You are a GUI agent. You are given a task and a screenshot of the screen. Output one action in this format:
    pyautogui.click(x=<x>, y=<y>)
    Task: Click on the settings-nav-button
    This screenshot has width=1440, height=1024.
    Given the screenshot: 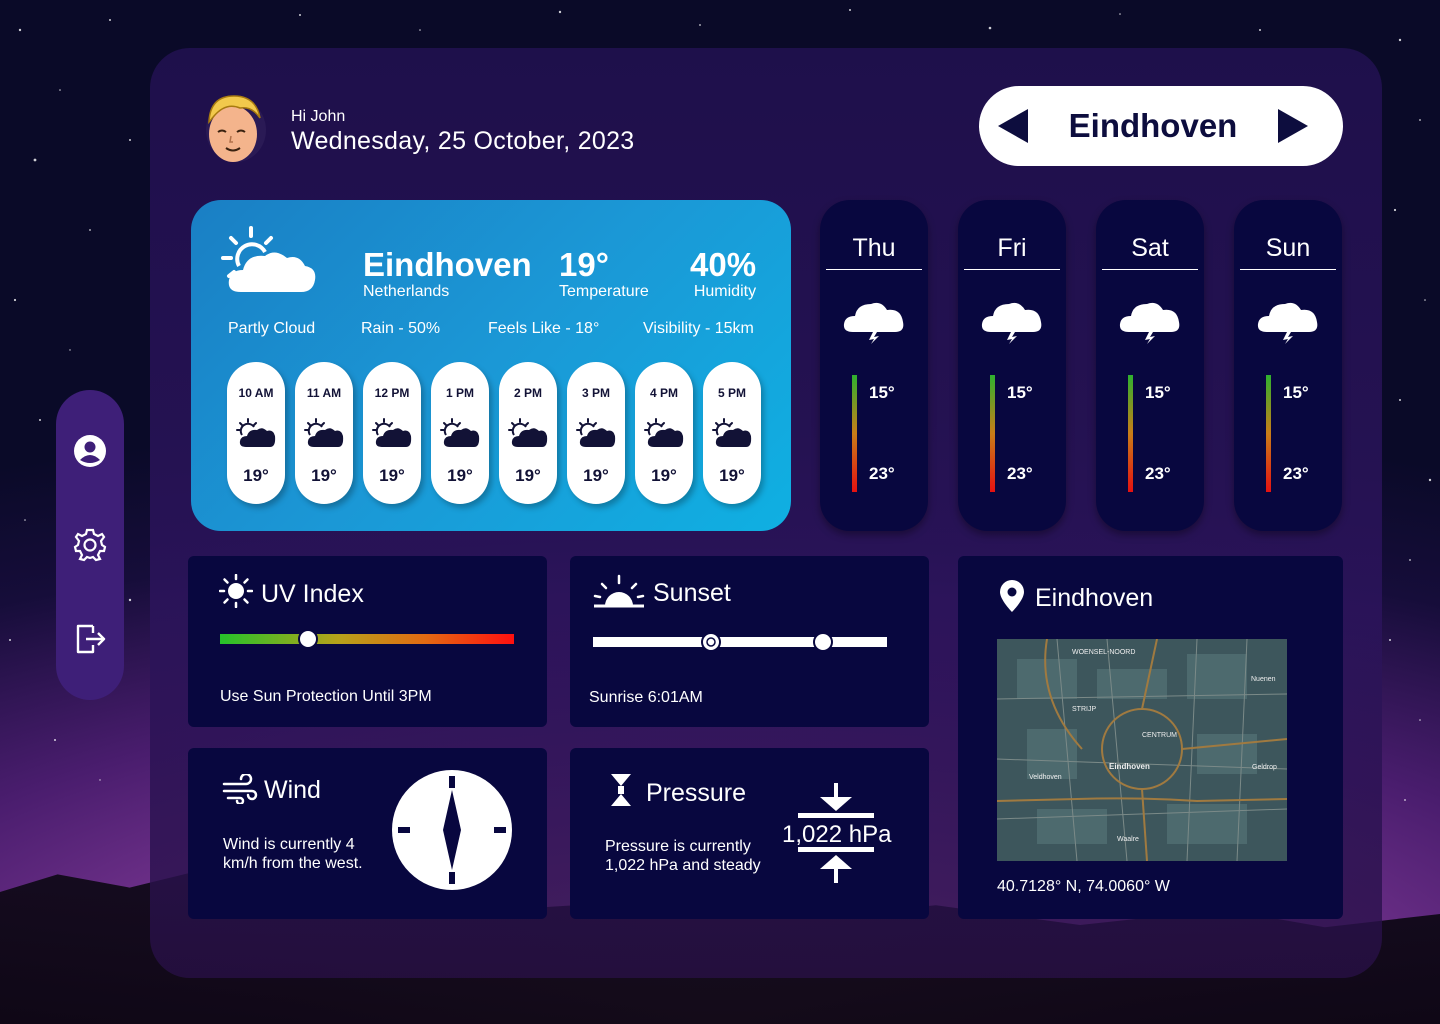 What is the action you would take?
    pyautogui.click(x=90, y=545)
    